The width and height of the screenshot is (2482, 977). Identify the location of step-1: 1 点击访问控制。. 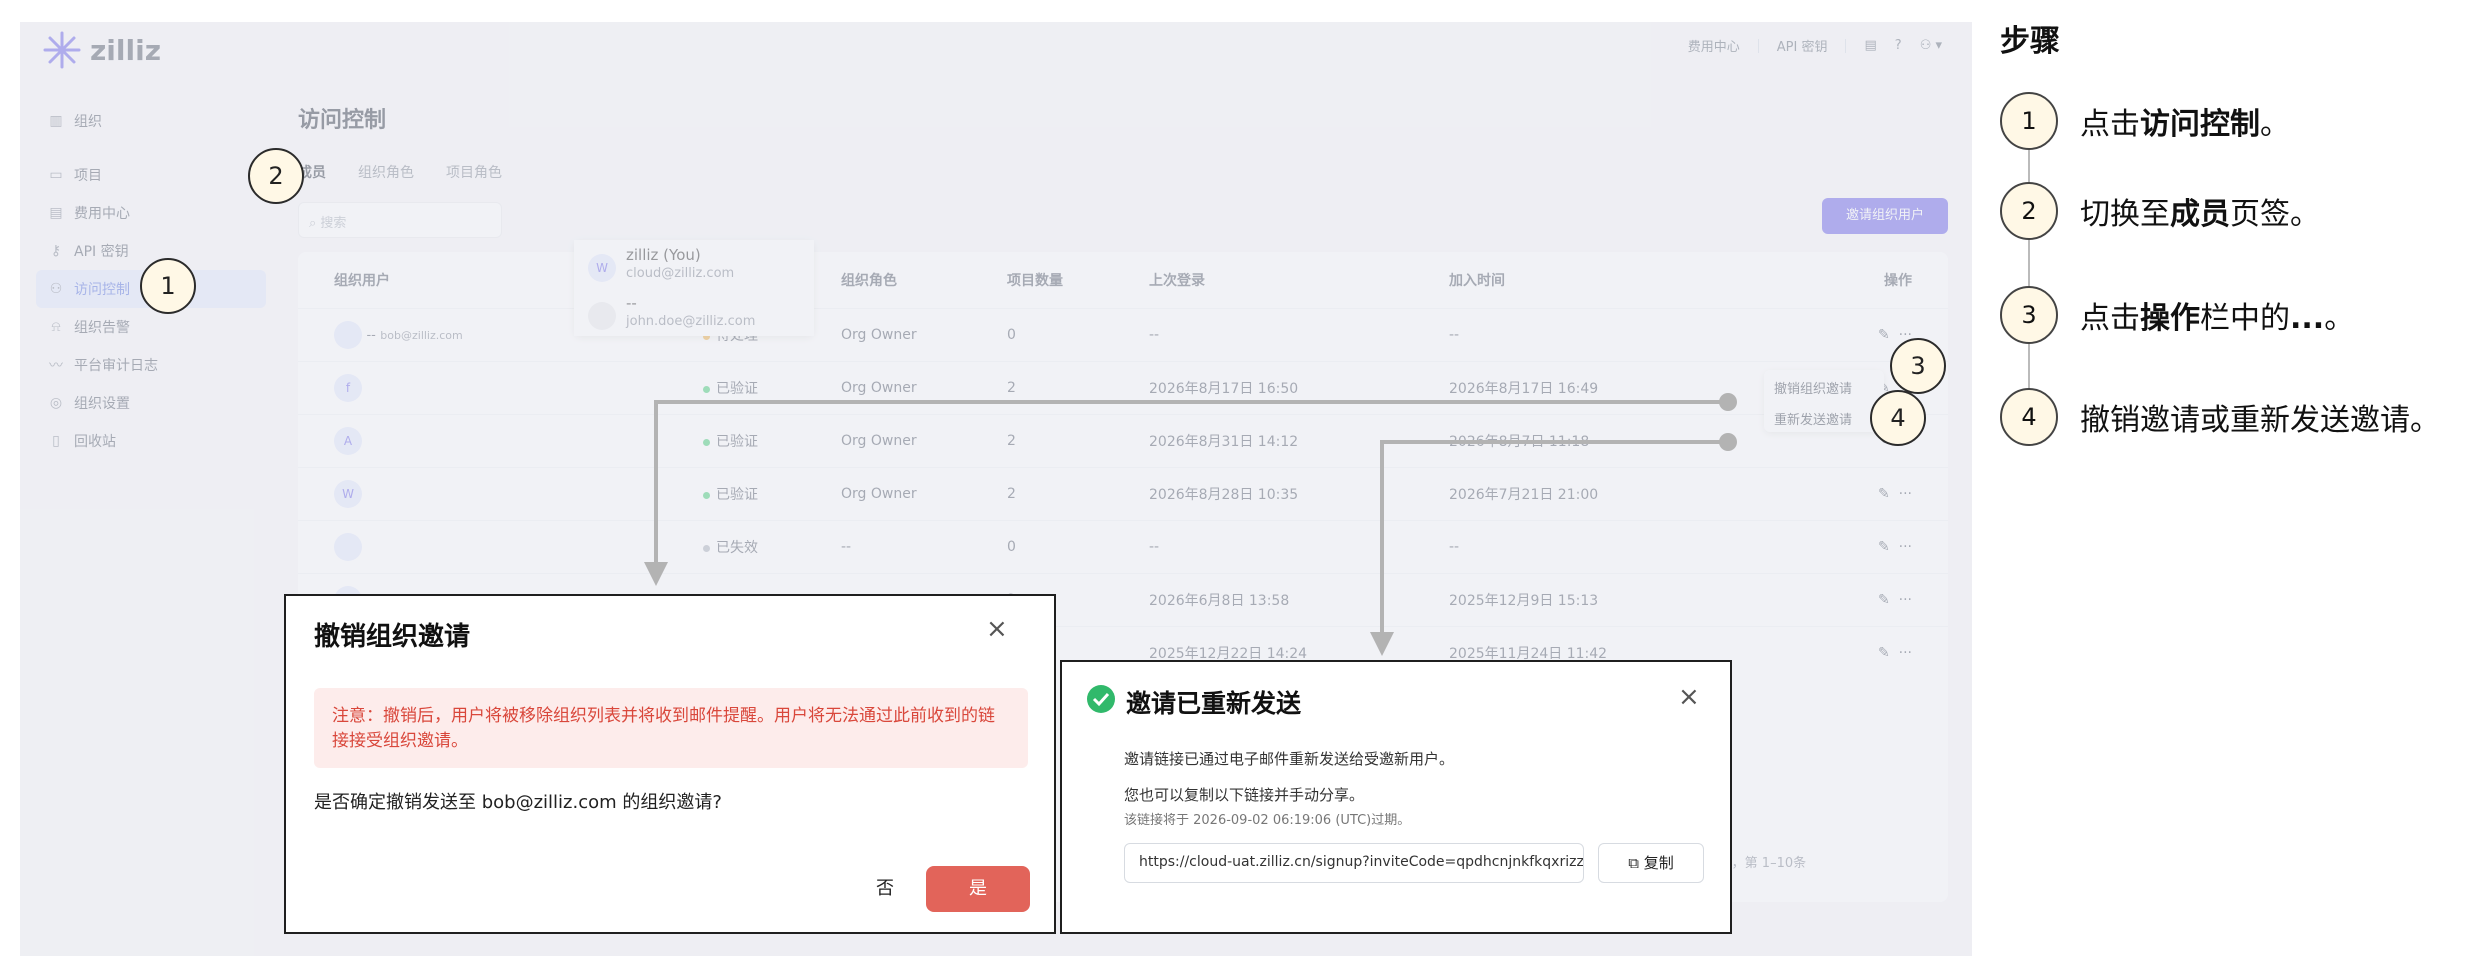
(2145, 121).